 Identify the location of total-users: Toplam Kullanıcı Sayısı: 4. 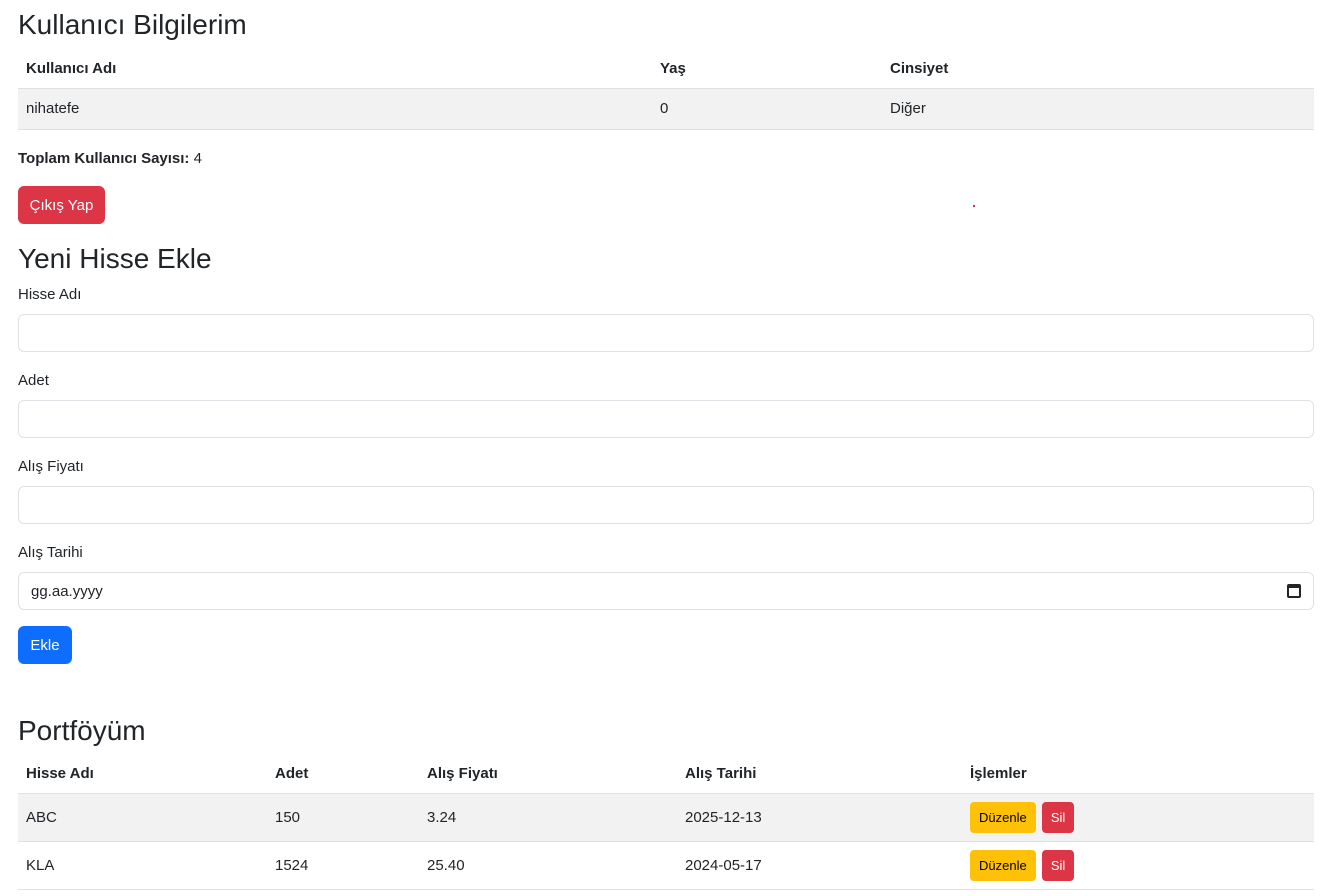
(110, 158).